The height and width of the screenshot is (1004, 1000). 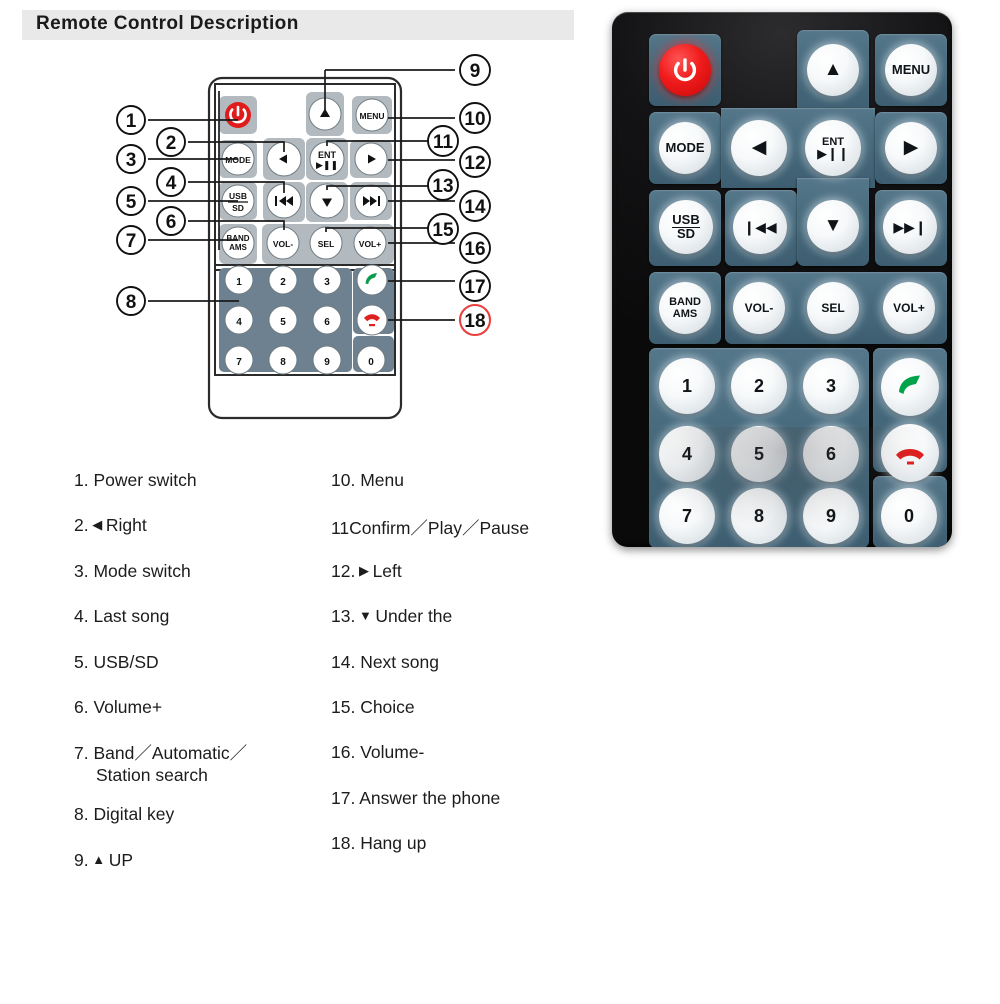 What do you see at coordinates (390, 752) in the screenshot?
I see `description-item-text: Volume-` at bounding box center [390, 752].